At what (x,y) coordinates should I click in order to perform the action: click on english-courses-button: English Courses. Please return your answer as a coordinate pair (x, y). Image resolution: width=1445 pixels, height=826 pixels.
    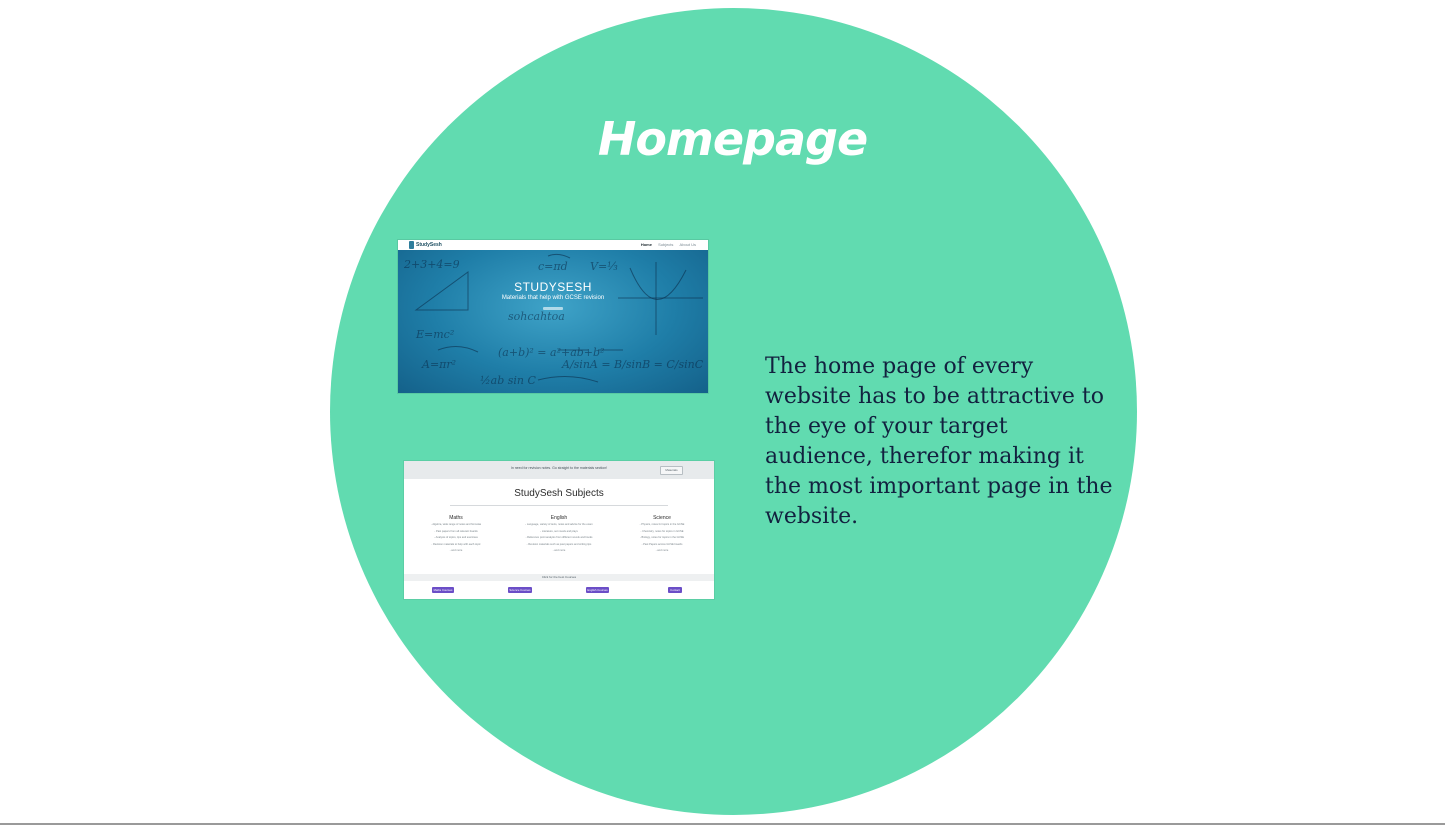
    Looking at the image, I should click on (597, 590).